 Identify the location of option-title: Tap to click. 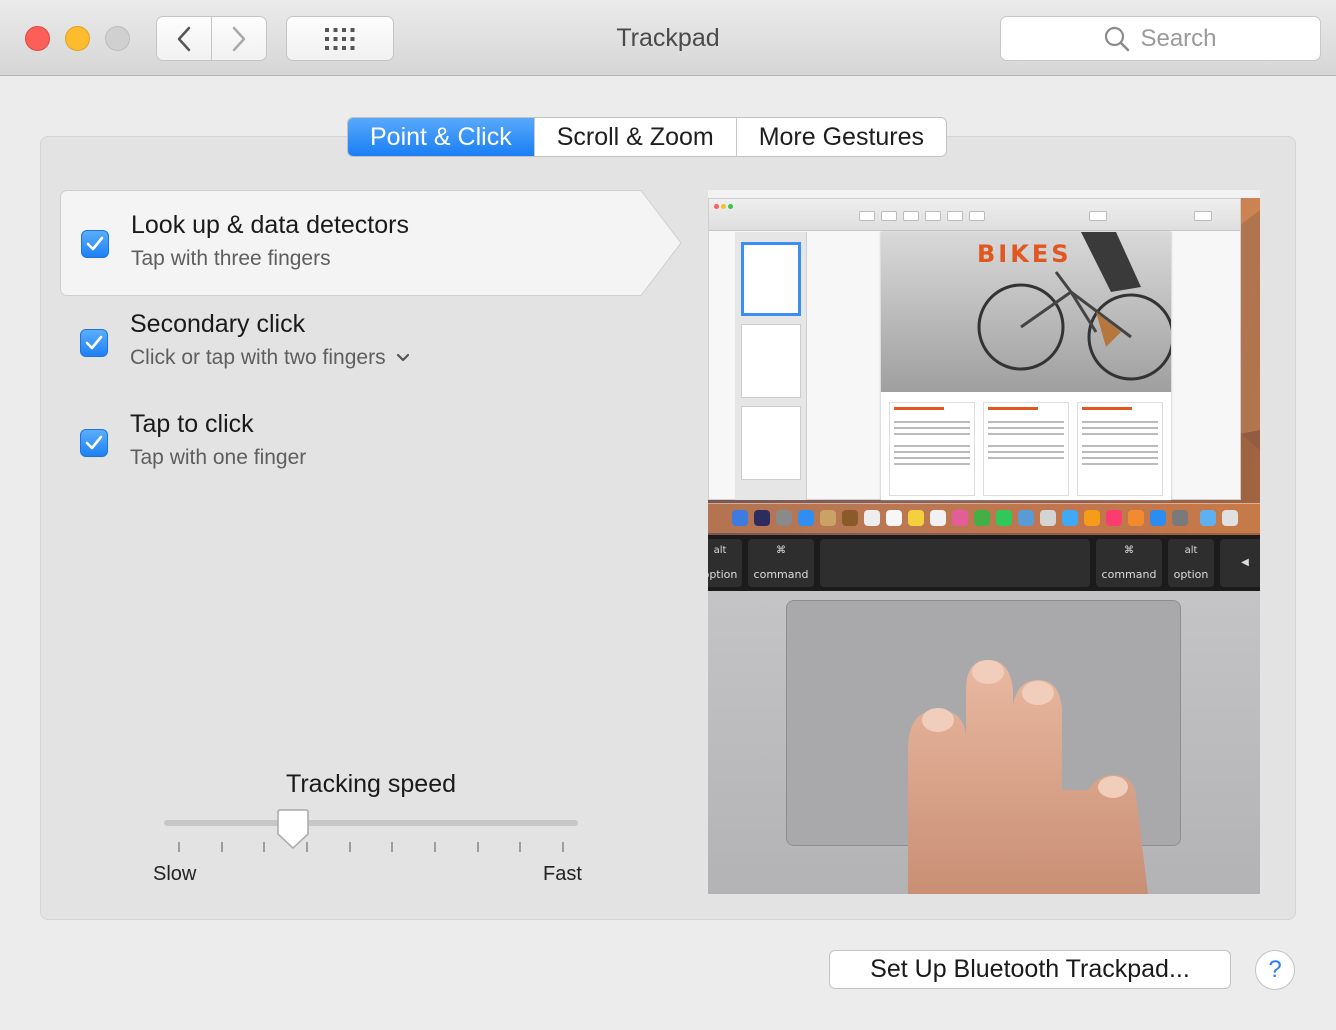
(192, 424).